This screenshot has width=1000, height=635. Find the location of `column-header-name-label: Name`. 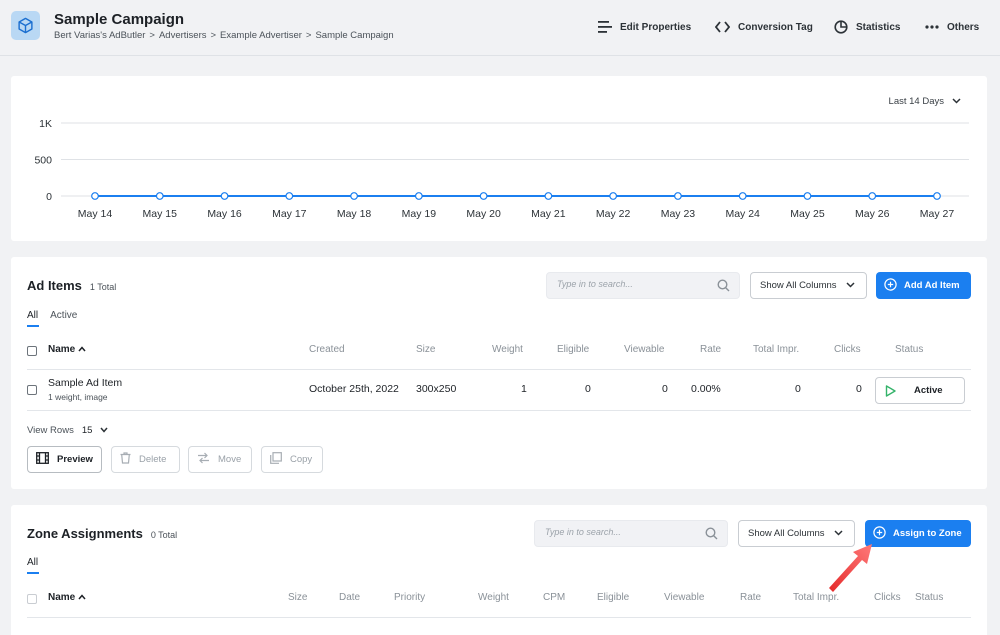

column-header-name-label: Name is located at coordinates (62, 597).